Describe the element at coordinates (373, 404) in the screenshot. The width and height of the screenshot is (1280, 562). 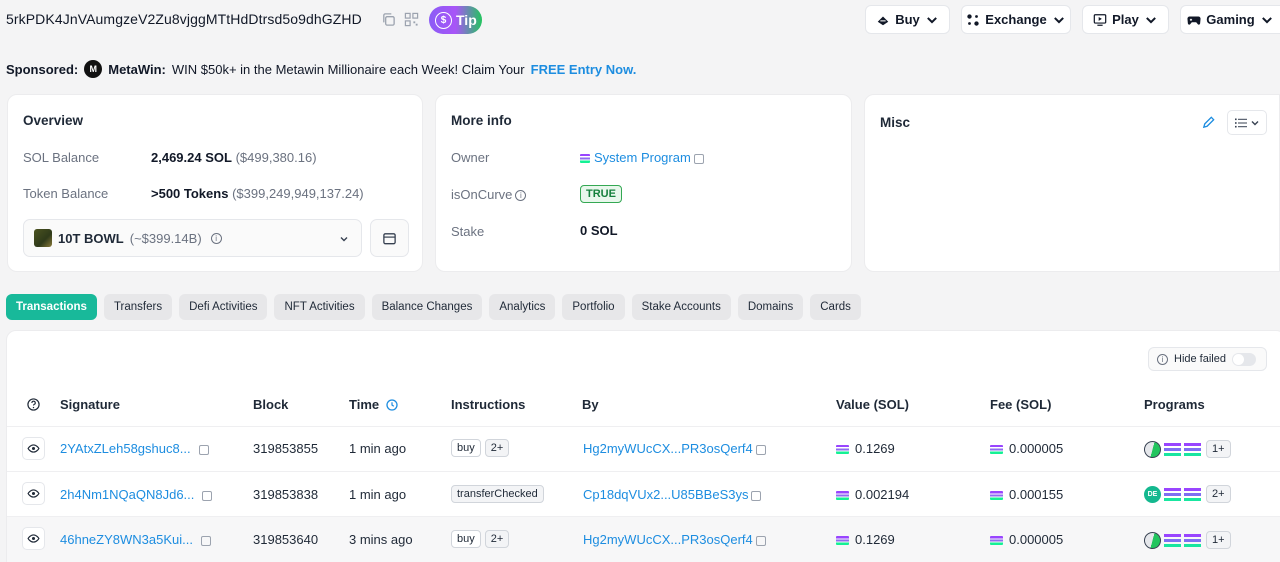
I see `col-time: Time` at that location.